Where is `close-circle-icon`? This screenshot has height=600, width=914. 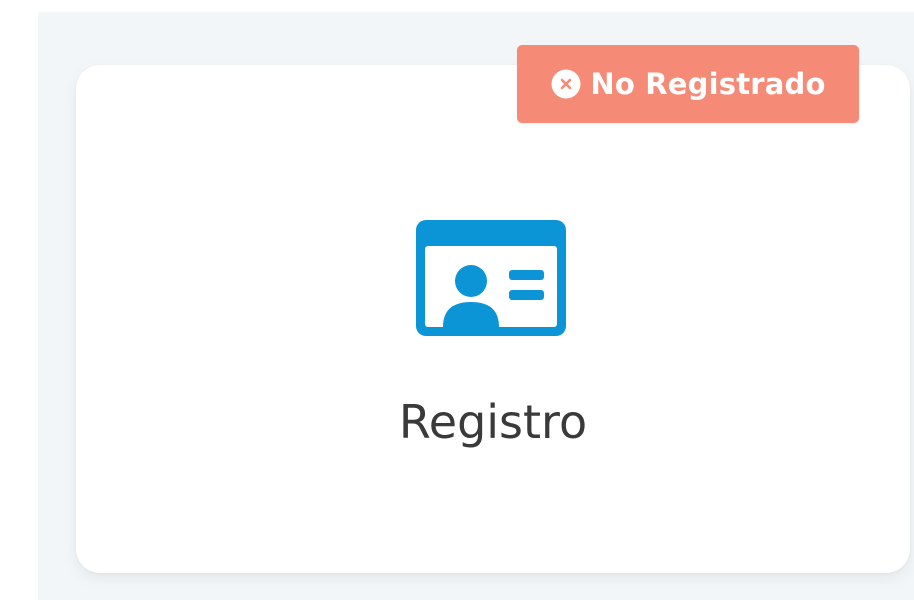
close-circle-icon is located at coordinates (566, 84).